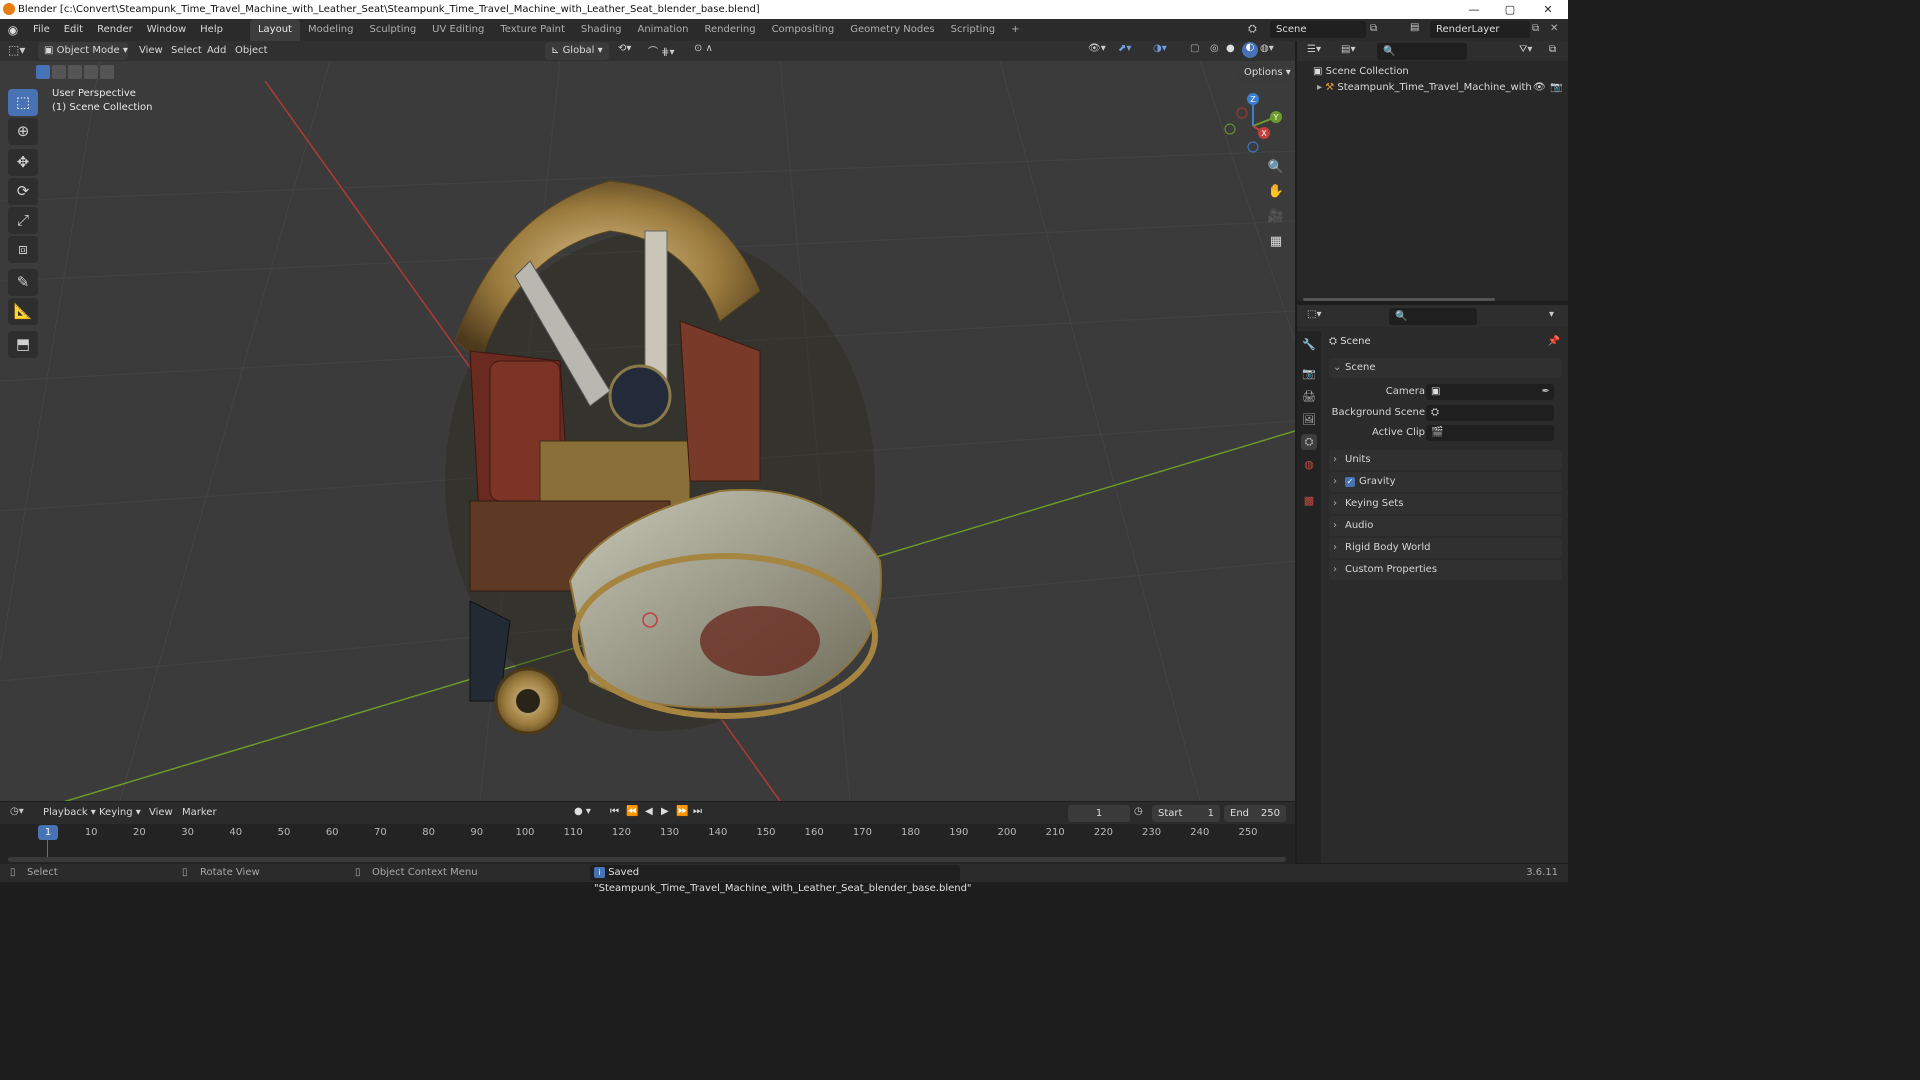  What do you see at coordinates (577, 51) in the screenshot?
I see `orientation-dropdown: ⊾ Global ▾` at bounding box center [577, 51].